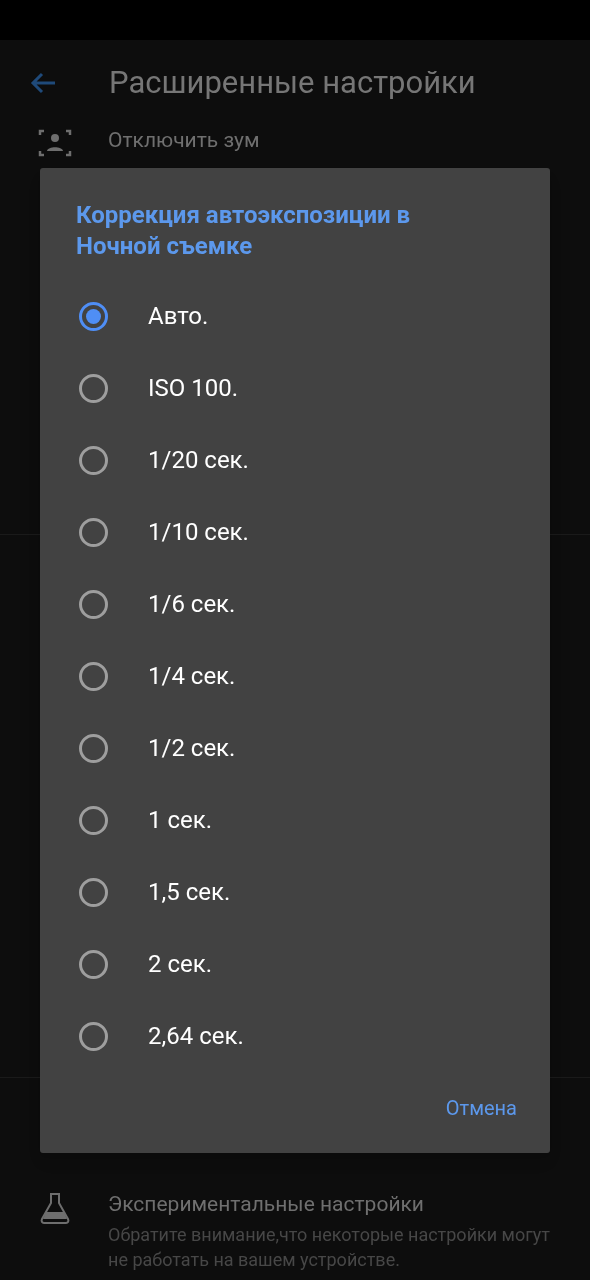 The height and width of the screenshot is (1280, 590). What do you see at coordinates (295, 460) in the screenshot?
I see `radio-option: 1/20 сек.` at bounding box center [295, 460].